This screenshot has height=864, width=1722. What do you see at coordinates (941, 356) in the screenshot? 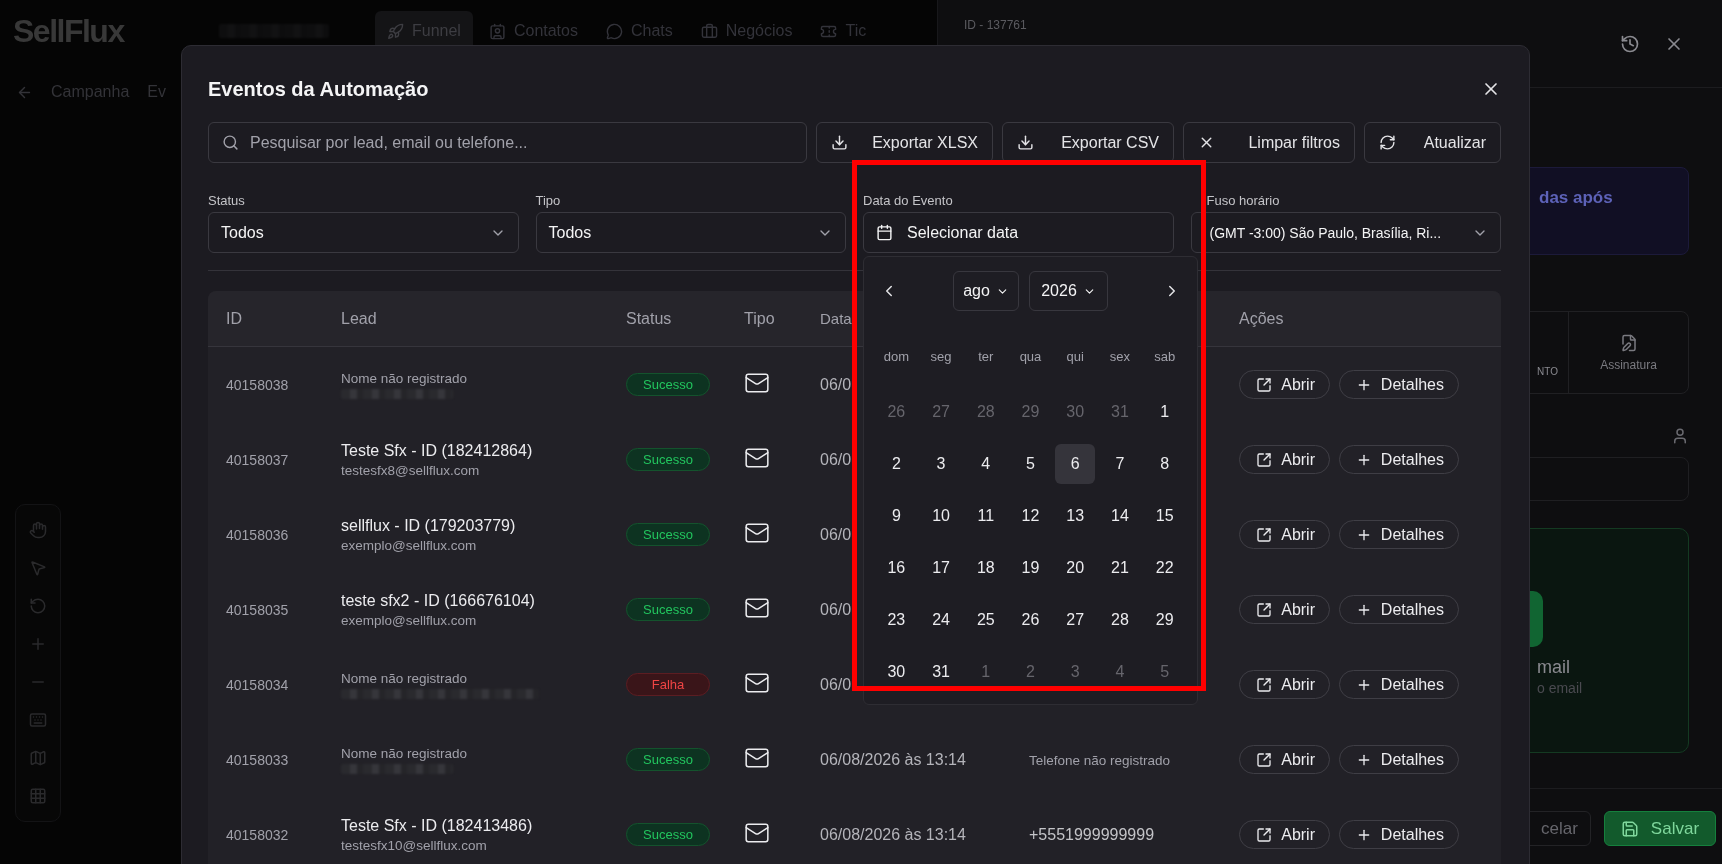
I see `weekday-label: seg` at bounding box center [941, 356].